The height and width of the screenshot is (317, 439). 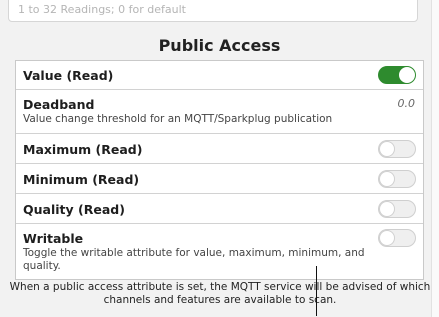 What do you see at coordinates (397, 238) in the screenshot?
I see `writable-toggle` at bounding box center [397, 238].